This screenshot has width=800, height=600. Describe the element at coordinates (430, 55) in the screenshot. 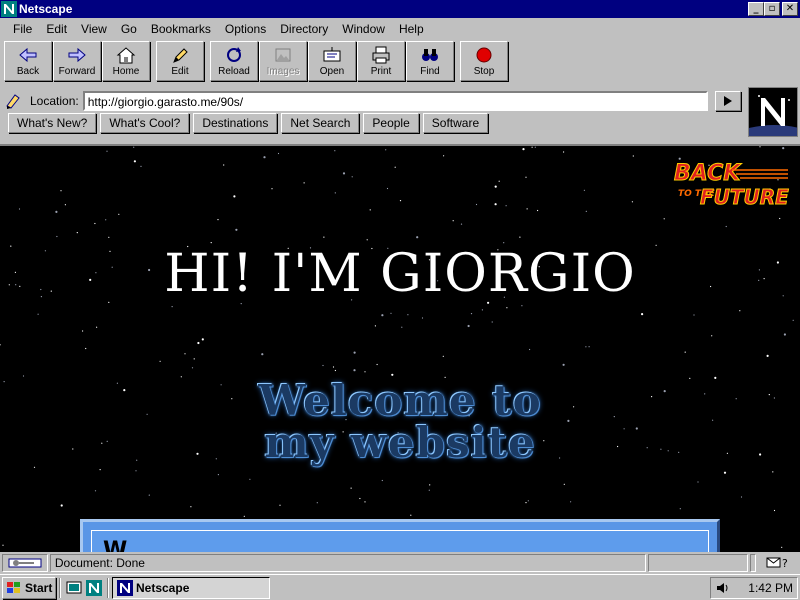

I see `binoculars-icon` at that location.